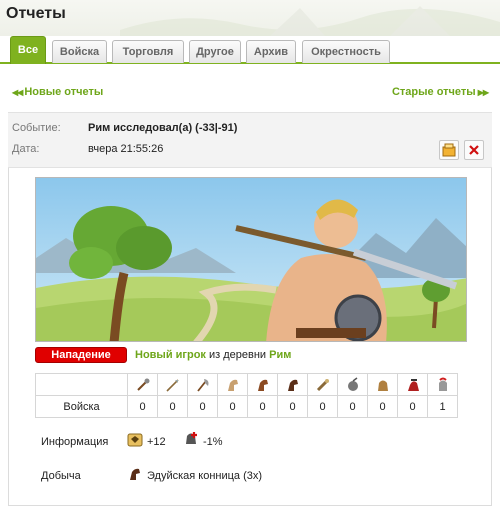  Describe the element at coordinates (126, 149) in the screenshot. I see `date-value: вчера 21:55:26` at that location.